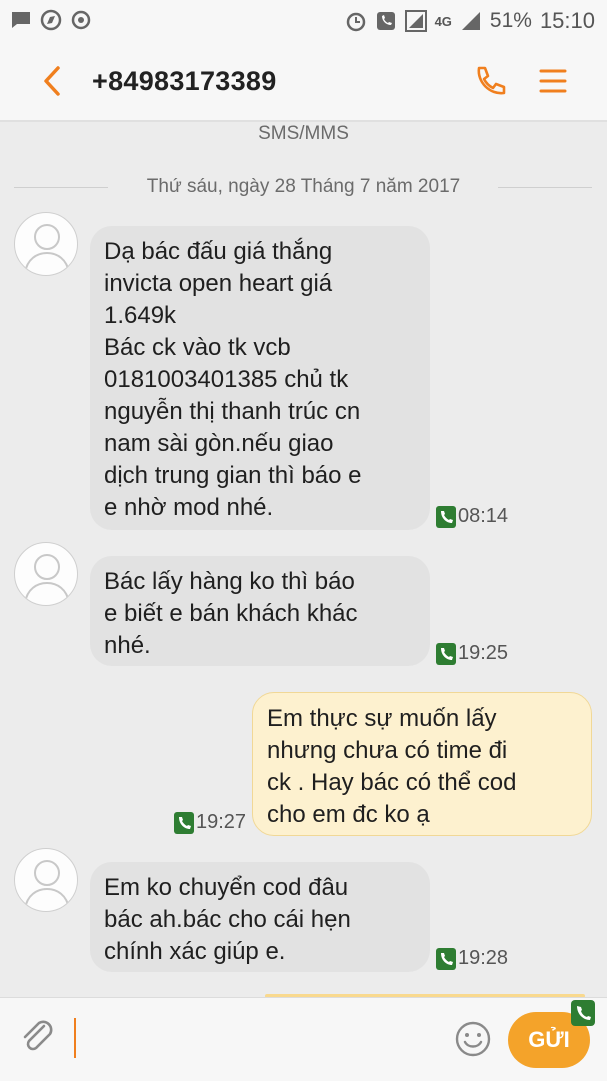 This screenshot has height=1081, width=607. I want to click on channel-label: SMS/MMS, so click(303, 133).